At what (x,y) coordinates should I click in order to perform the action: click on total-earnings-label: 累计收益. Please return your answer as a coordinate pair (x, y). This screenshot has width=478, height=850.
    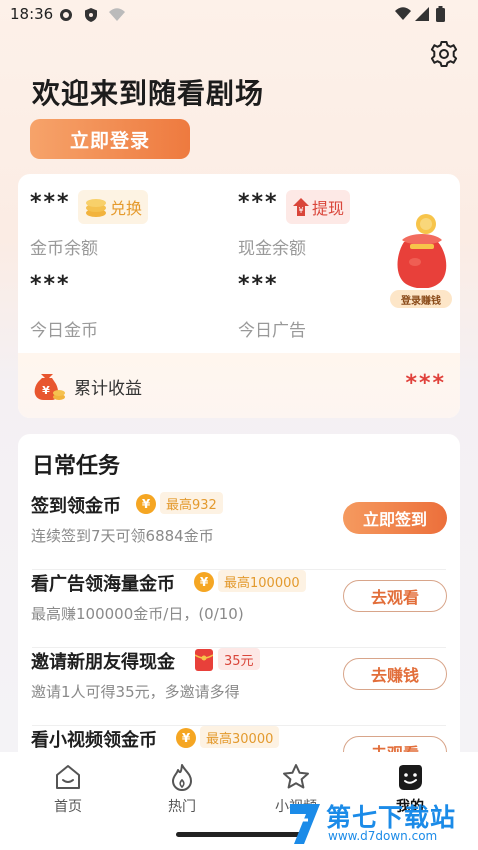
    Looking at the image, I should click on (108, 389).